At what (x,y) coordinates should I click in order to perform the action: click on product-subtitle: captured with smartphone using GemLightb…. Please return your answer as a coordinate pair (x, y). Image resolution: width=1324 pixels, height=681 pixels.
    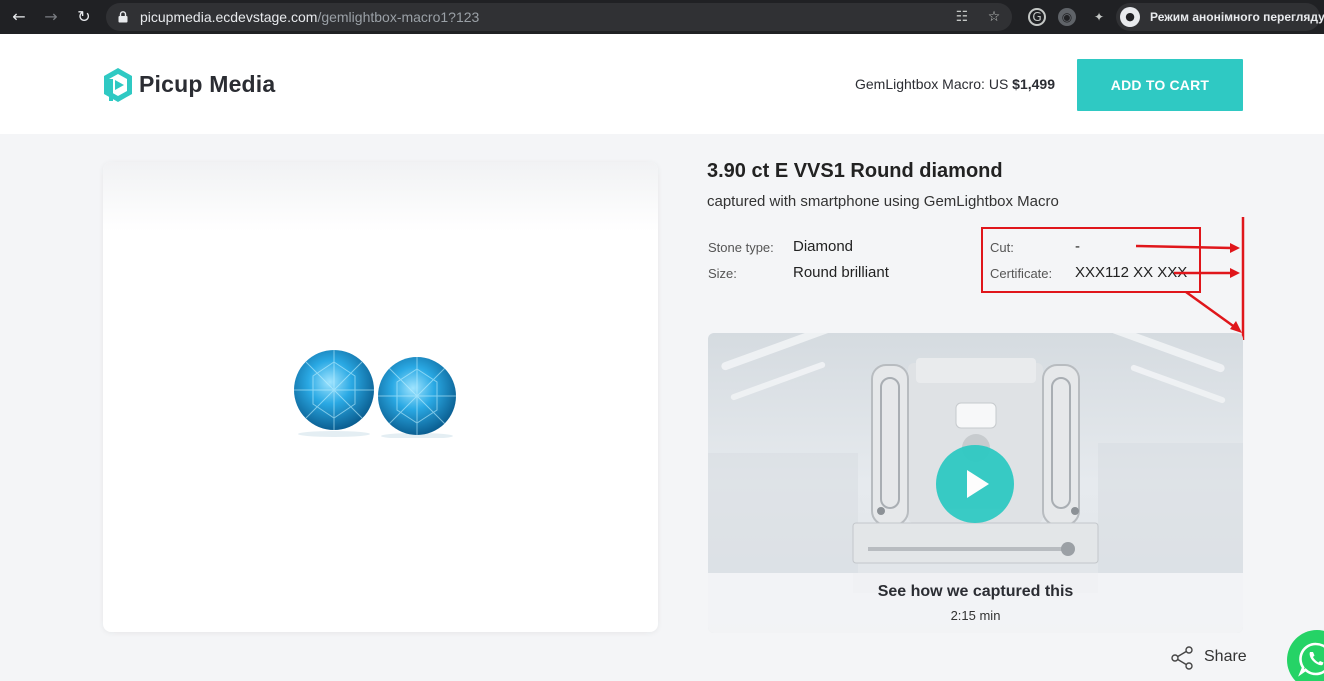
    Looking at the image, I should click on (883, 201).